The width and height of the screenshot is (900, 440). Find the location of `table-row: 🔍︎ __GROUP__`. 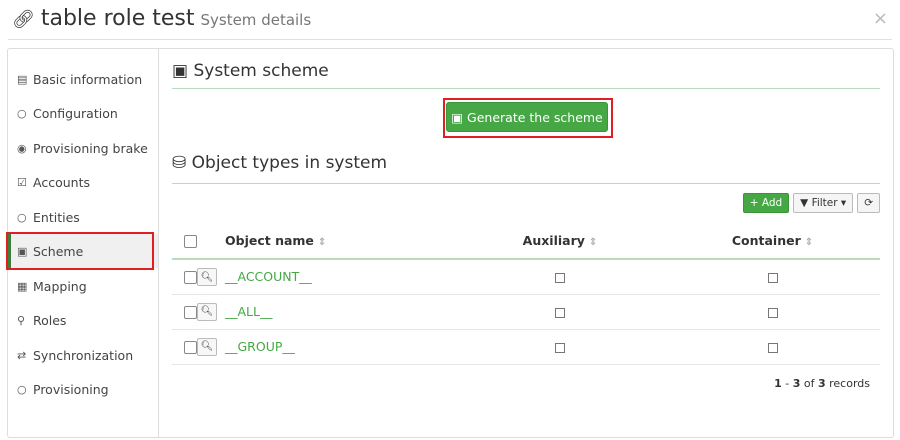

table-row: 🔍︎ __GROUP__ is located at coordinates (526, 347).